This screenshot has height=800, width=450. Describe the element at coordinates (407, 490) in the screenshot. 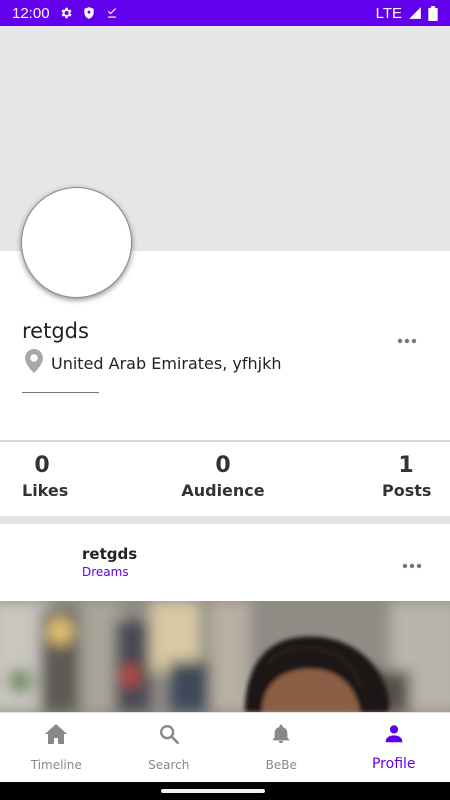

I see `stat-posts-label: Posts` at that location.